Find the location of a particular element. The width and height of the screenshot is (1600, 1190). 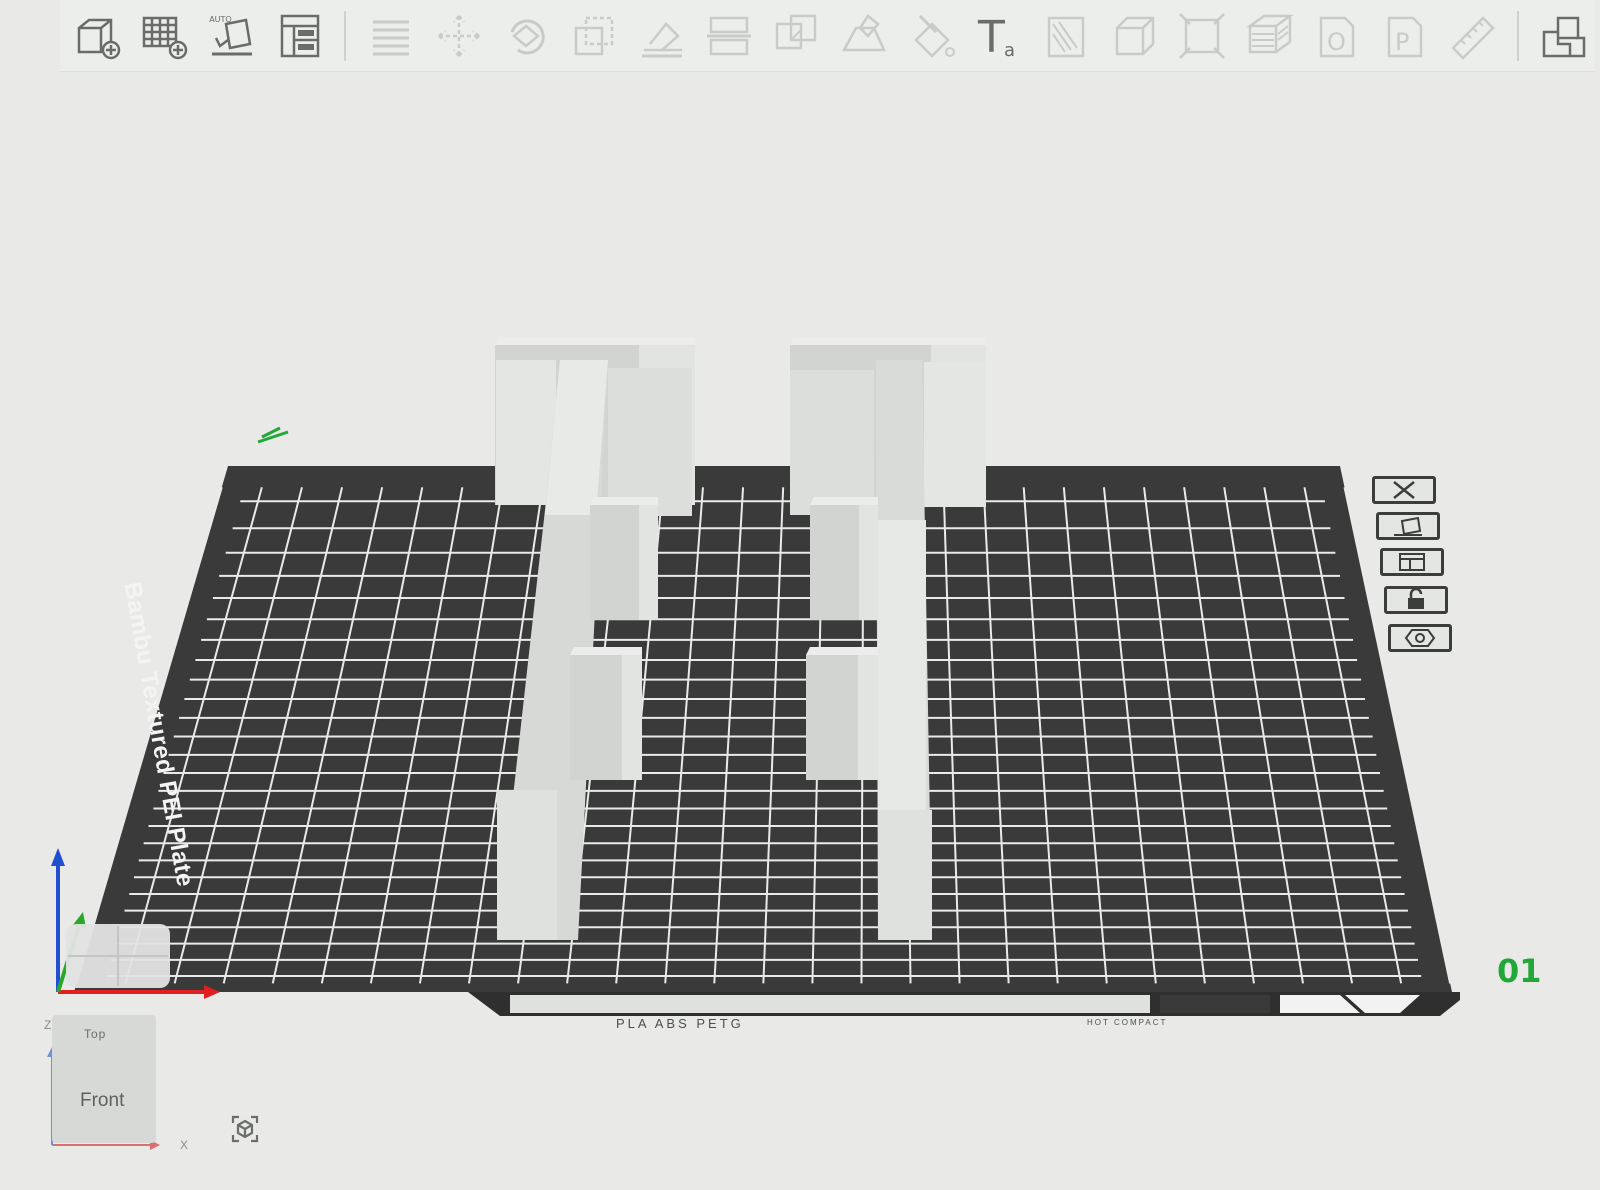

plate-origin-marker is located at coordinates (273, 435).